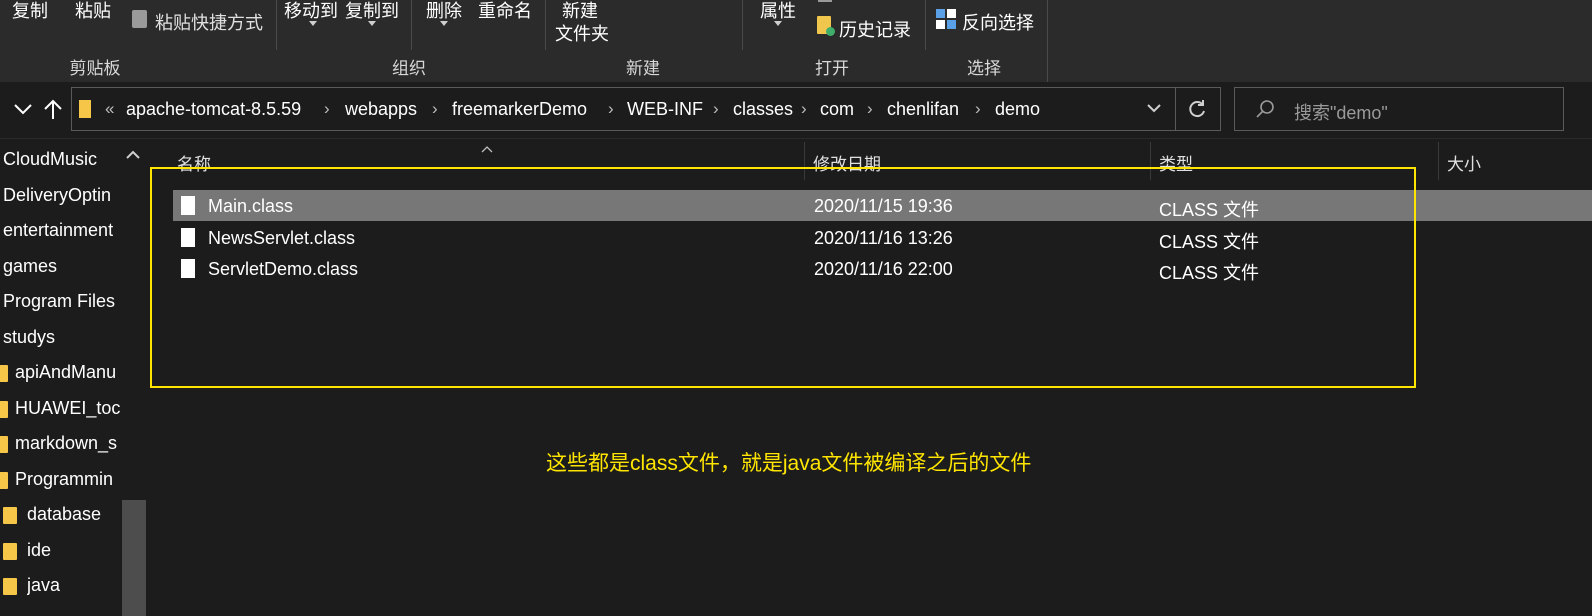  What do you see at coordinates (62, 301) in the screenshot?
I see `nav-item: Program Files` at bounding box center [62, 301].